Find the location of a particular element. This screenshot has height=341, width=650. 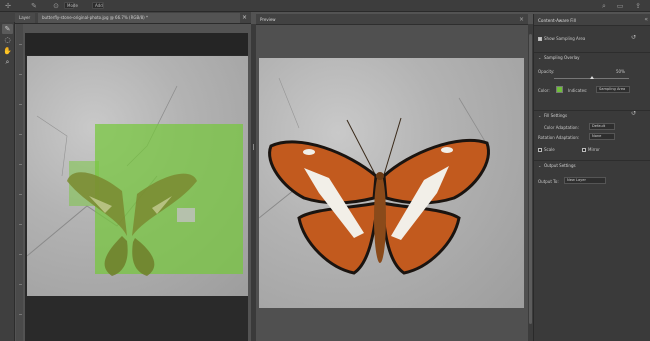

mode-dropdown: Add is located at coordinates (98, 5).